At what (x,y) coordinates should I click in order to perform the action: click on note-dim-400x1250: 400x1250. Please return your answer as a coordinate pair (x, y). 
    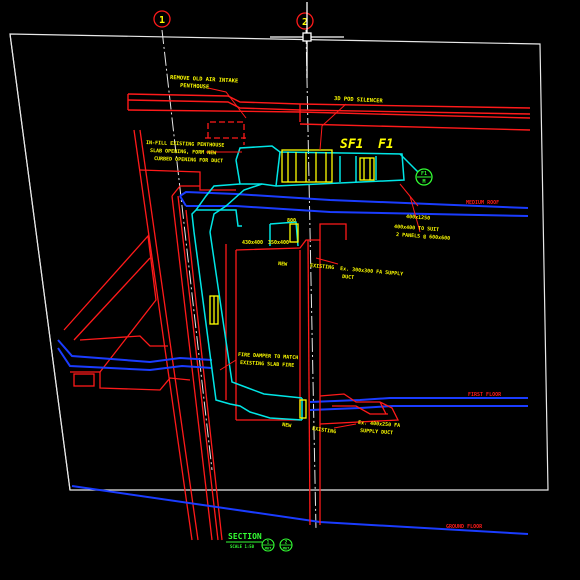
    Looking at the image, I should click on (418, 218).